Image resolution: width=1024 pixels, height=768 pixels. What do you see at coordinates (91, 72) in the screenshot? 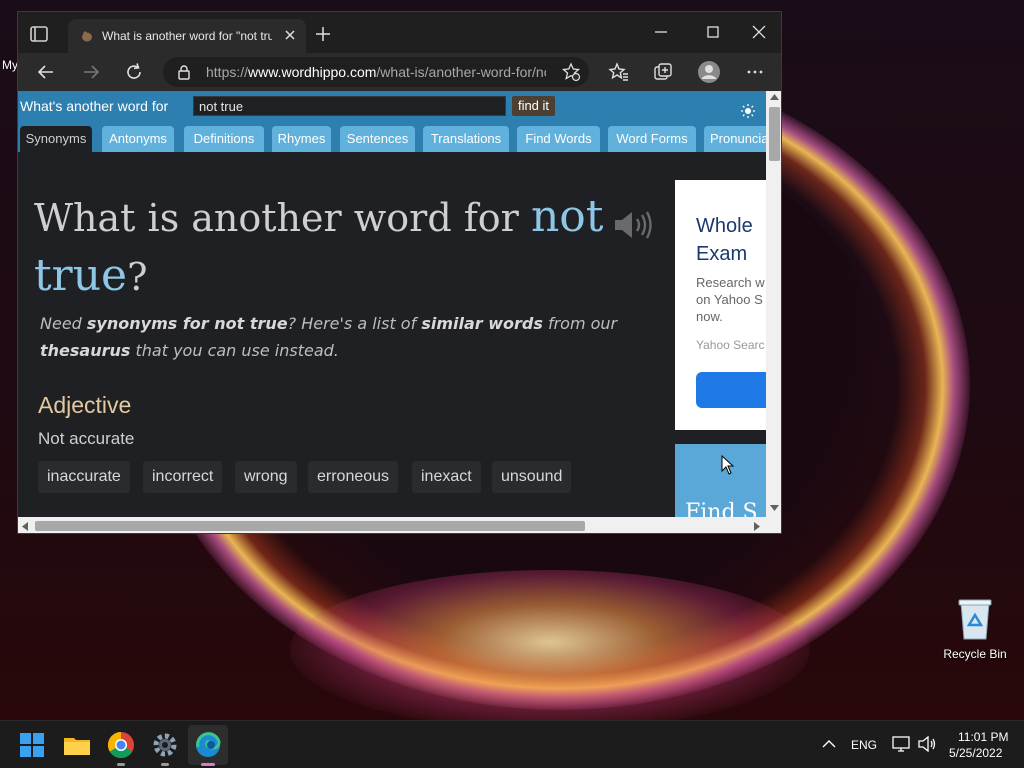
I see `forward-icon` at bounding box center [91, 72].